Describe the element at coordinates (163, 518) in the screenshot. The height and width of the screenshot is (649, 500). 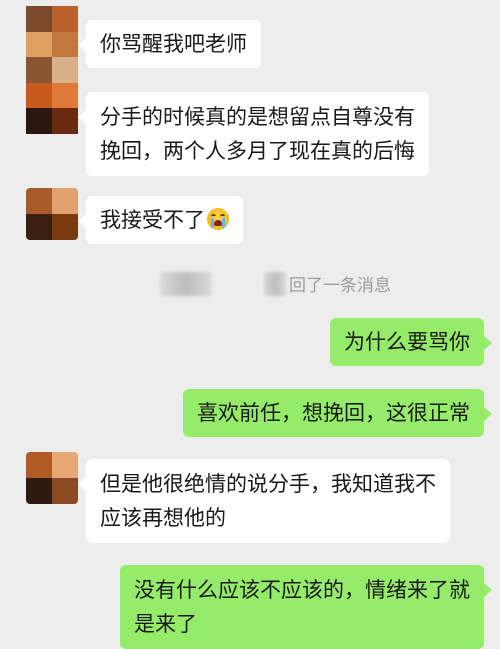
I see `message-text-line-2: 应该再想他的` at that location.